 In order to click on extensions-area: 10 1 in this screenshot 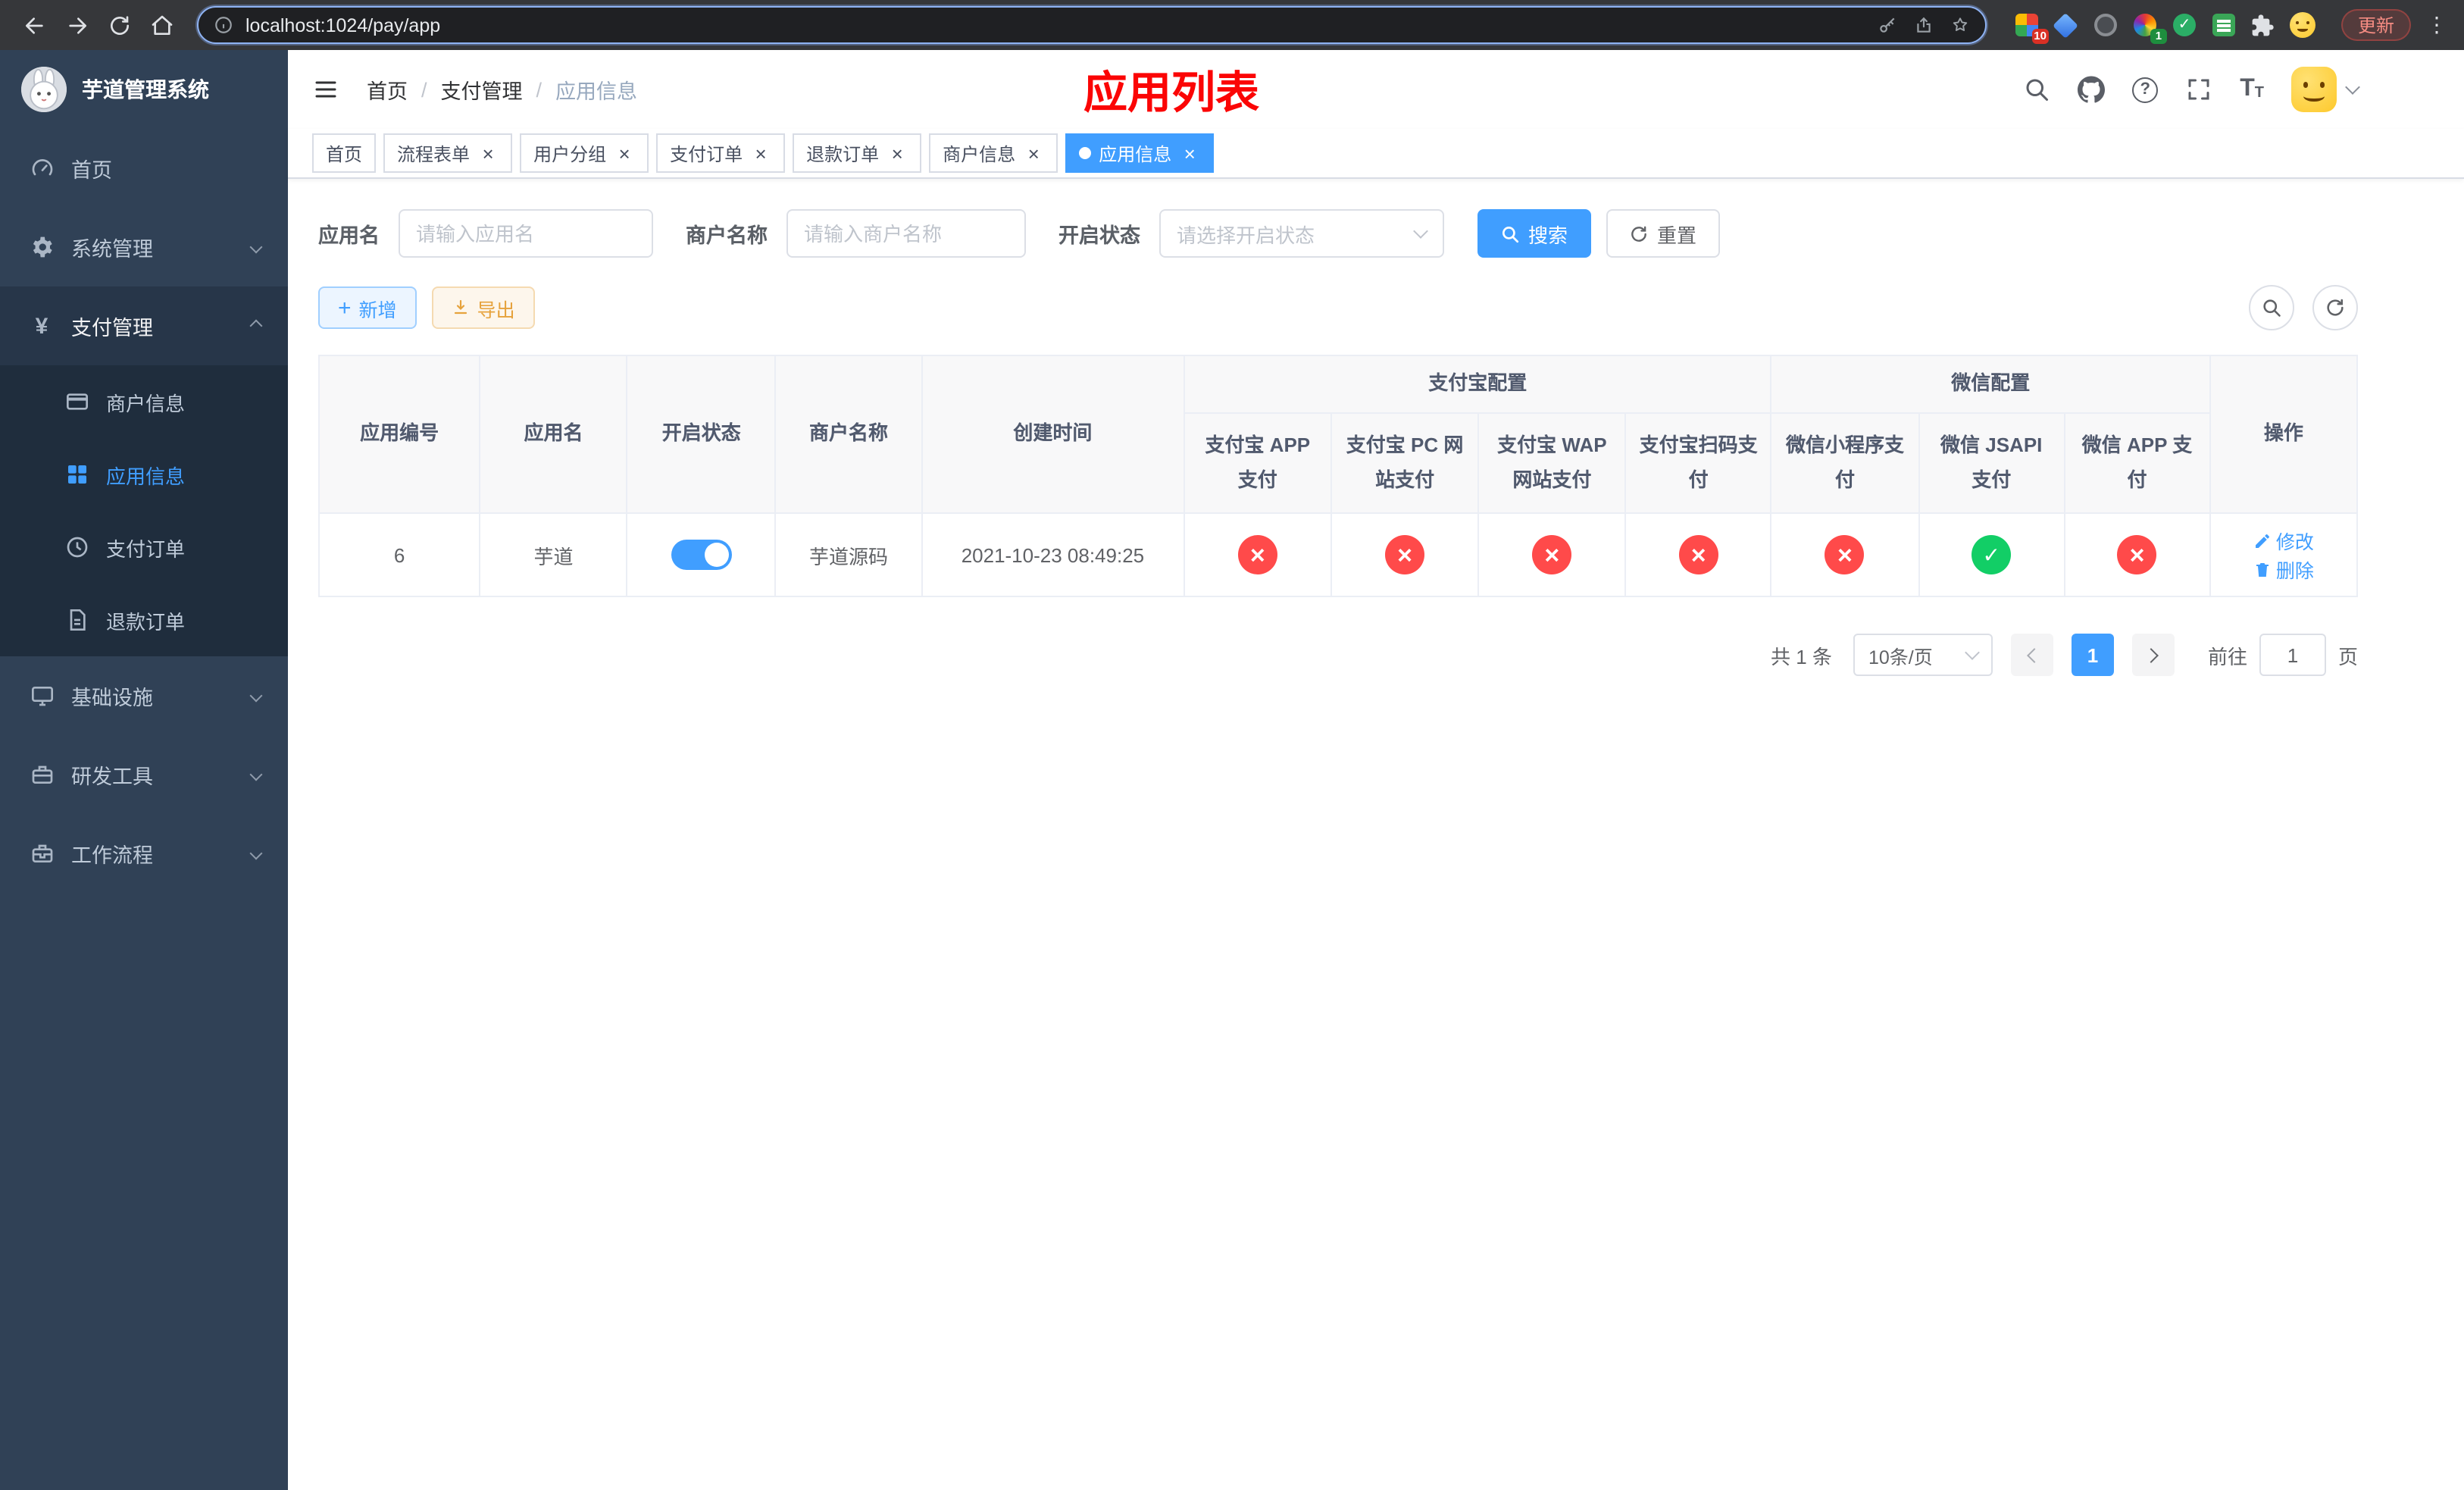, I will do `click(2165, 28)`.